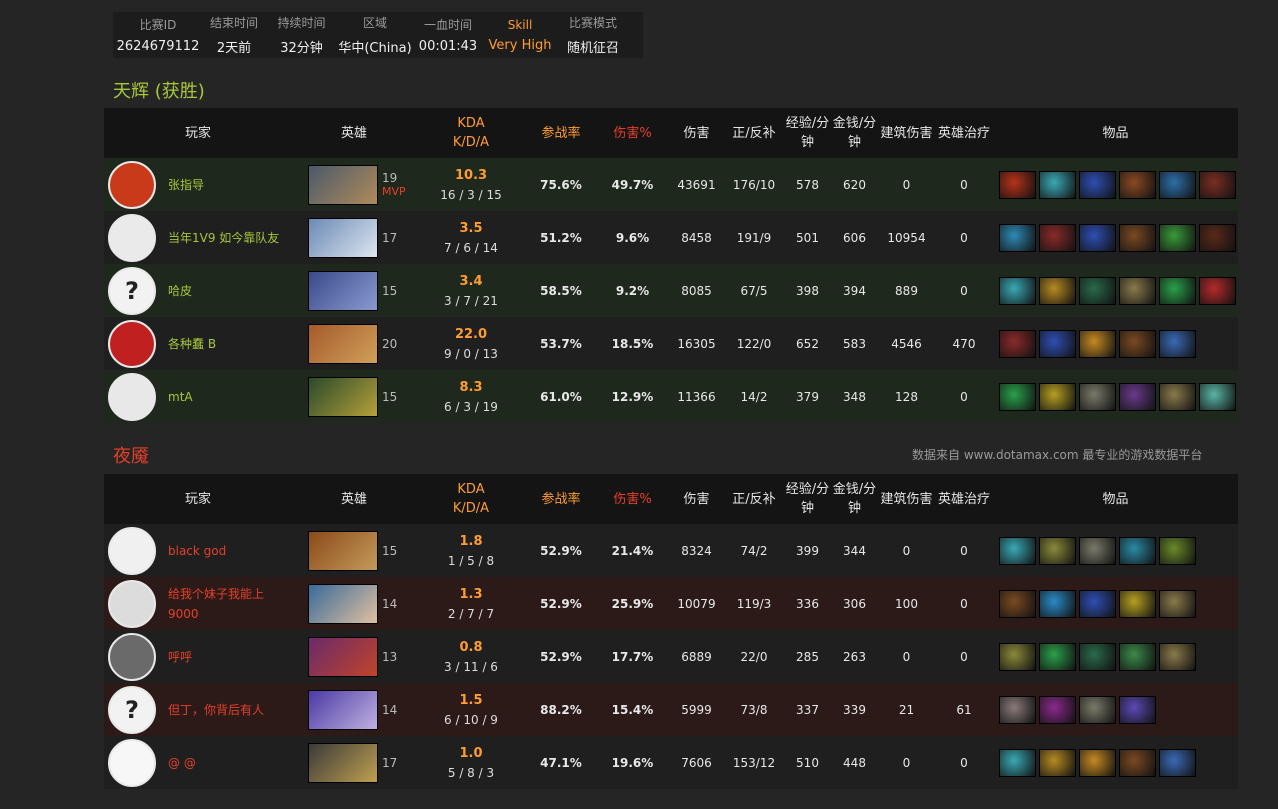  Describe the element at coordinates (132, 762) in the screenshot. I see `cartoon-avatar` at that location.